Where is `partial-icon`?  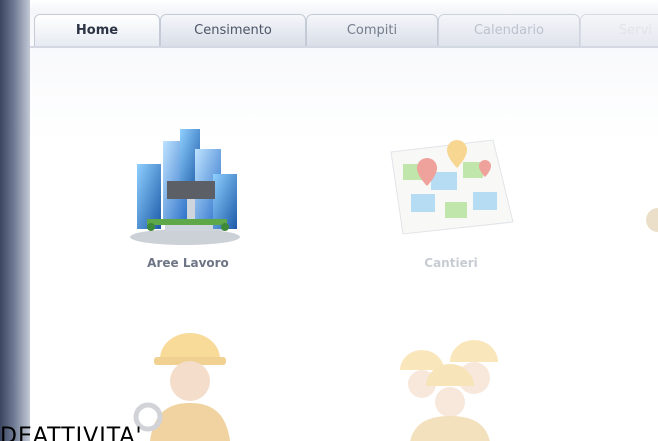 partial-icon is located at coordinates (652, 220).